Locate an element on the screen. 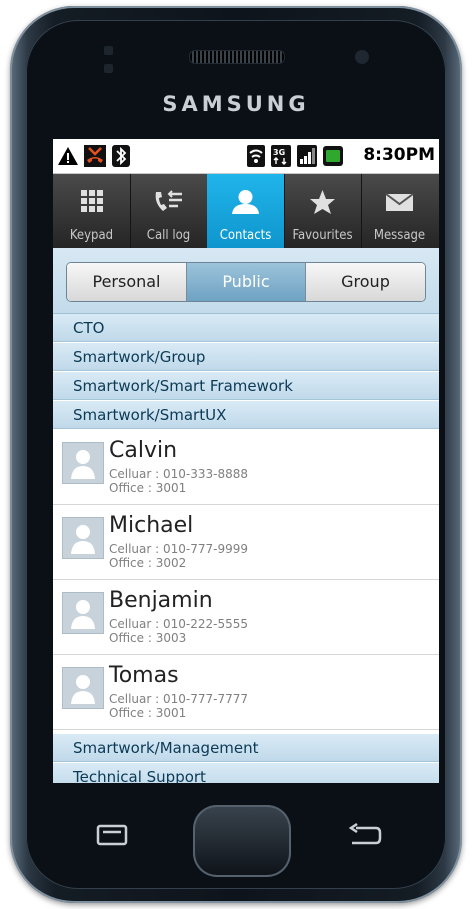  signal-icon is located at coordinates (307, 156).